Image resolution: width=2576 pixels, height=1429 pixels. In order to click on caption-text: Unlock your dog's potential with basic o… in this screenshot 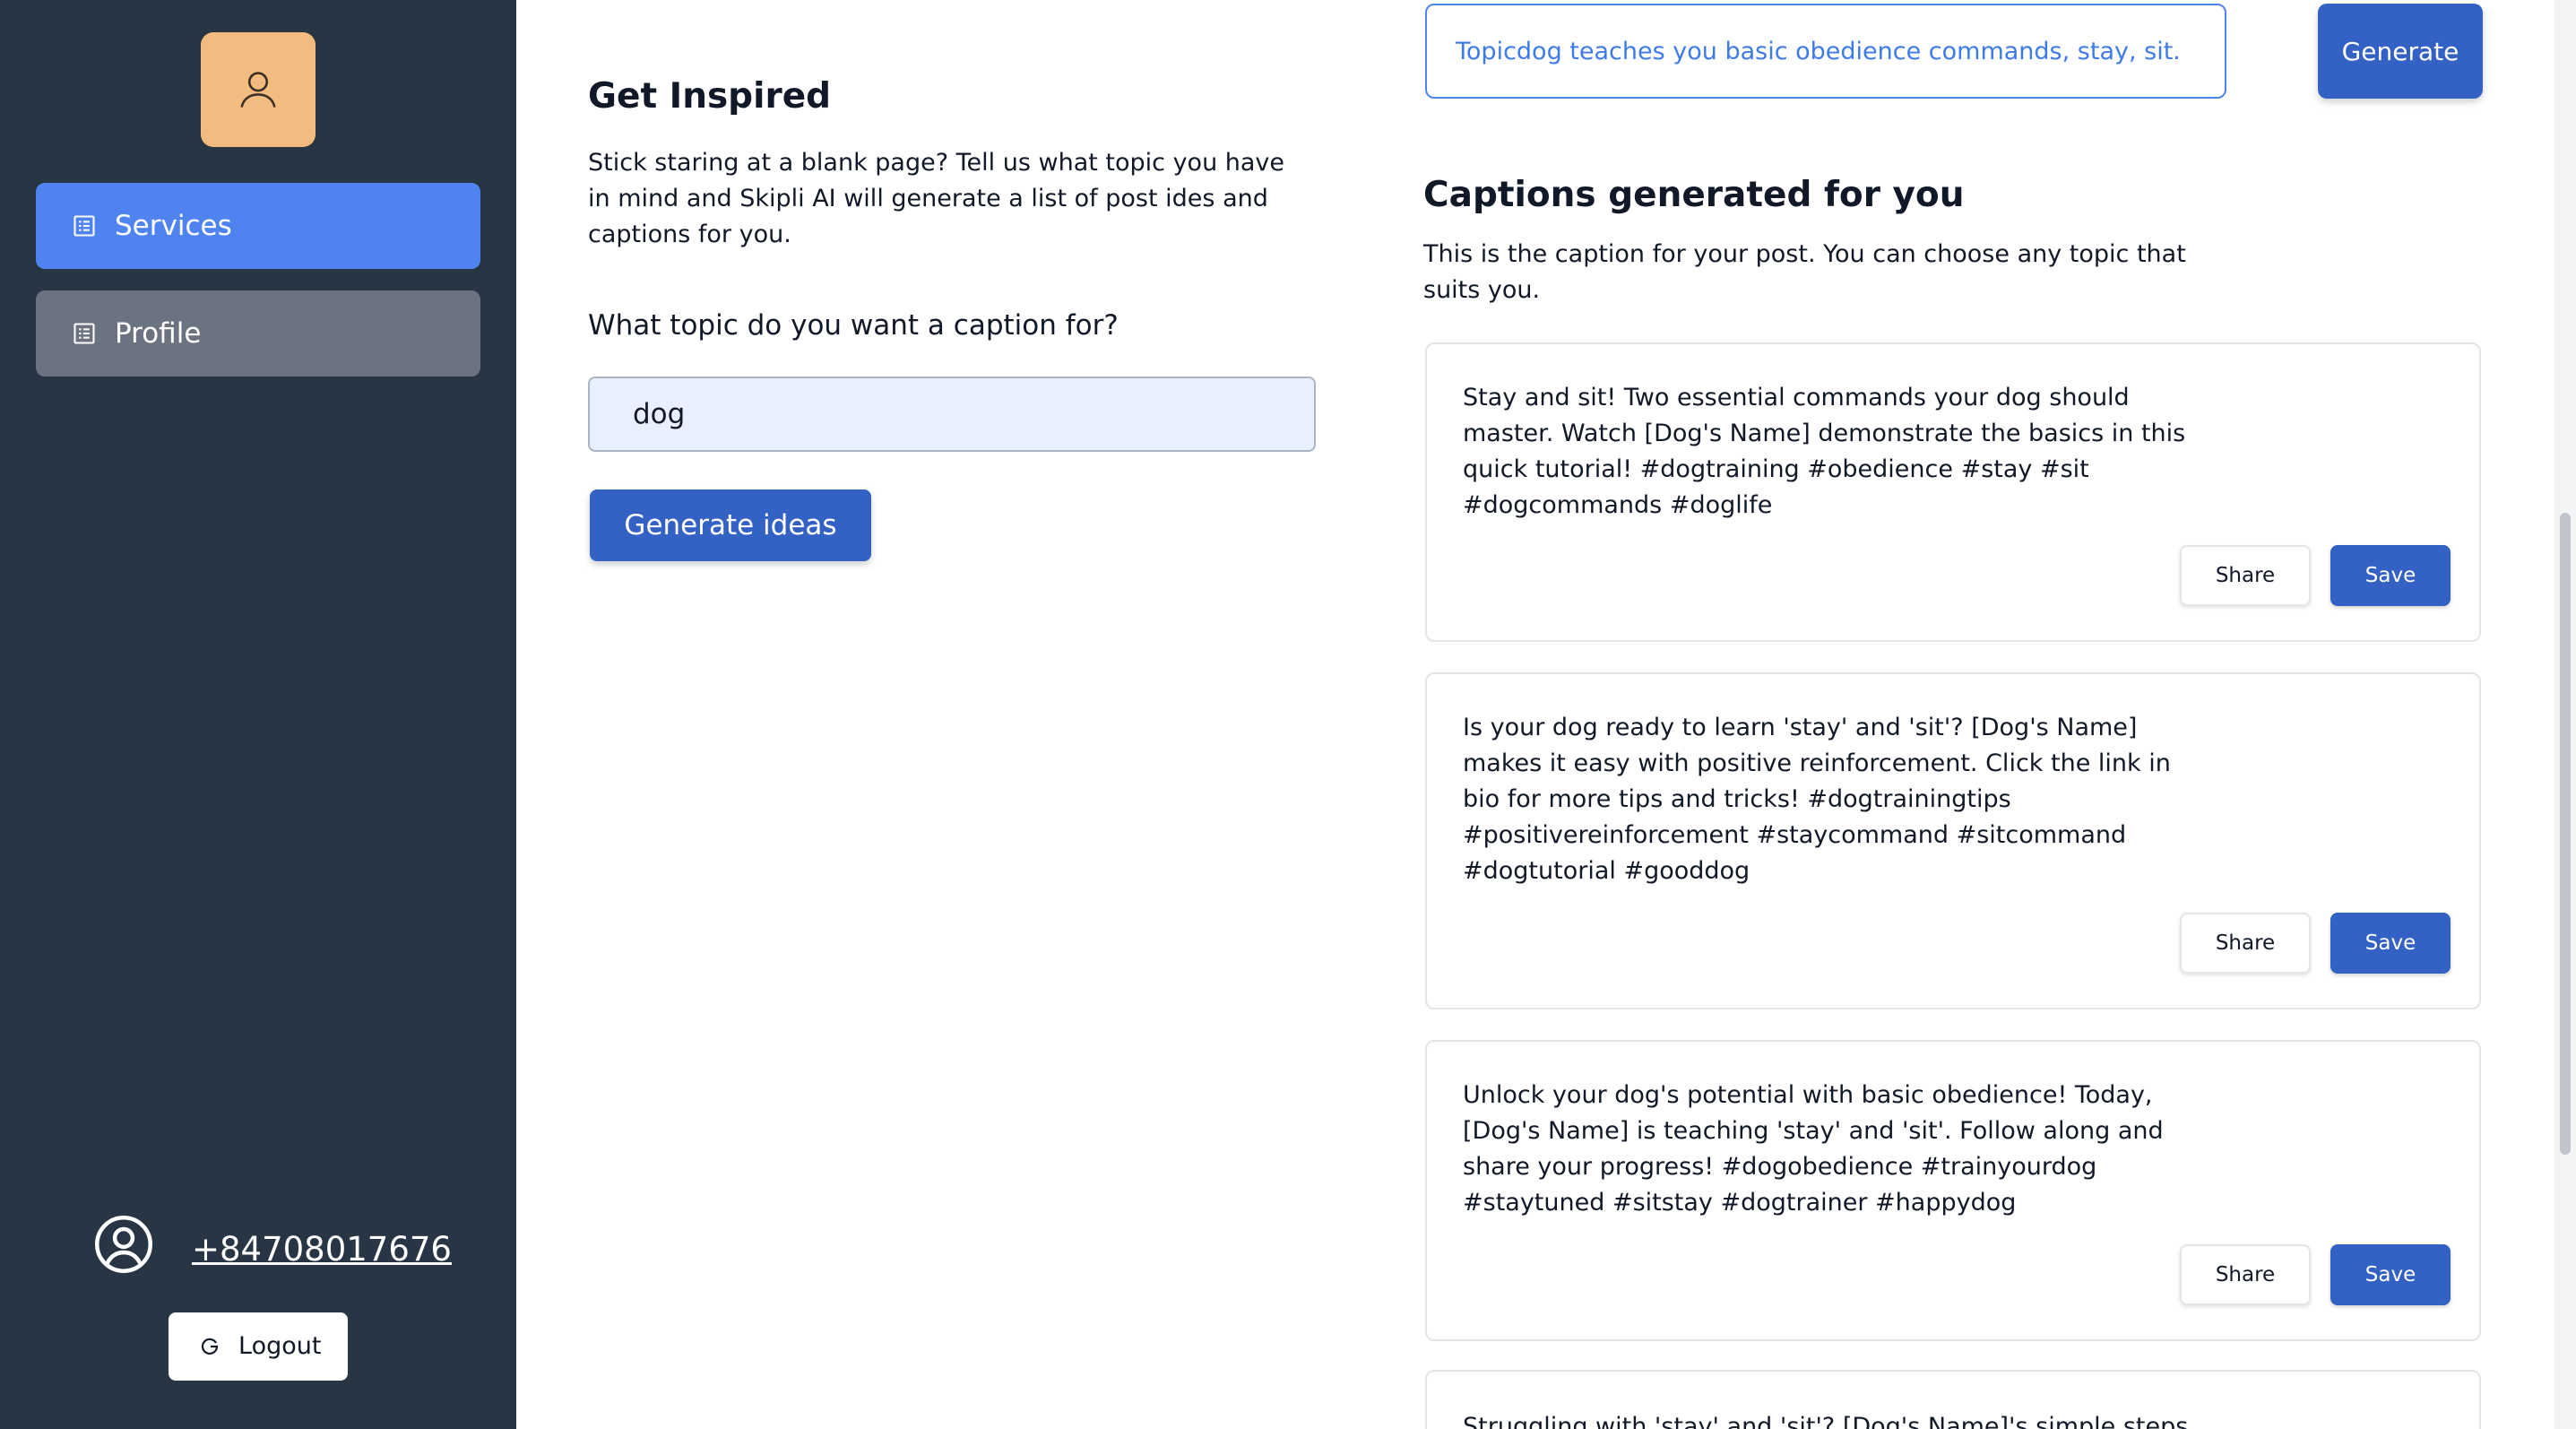, I will do `click(1813, 1149)`.